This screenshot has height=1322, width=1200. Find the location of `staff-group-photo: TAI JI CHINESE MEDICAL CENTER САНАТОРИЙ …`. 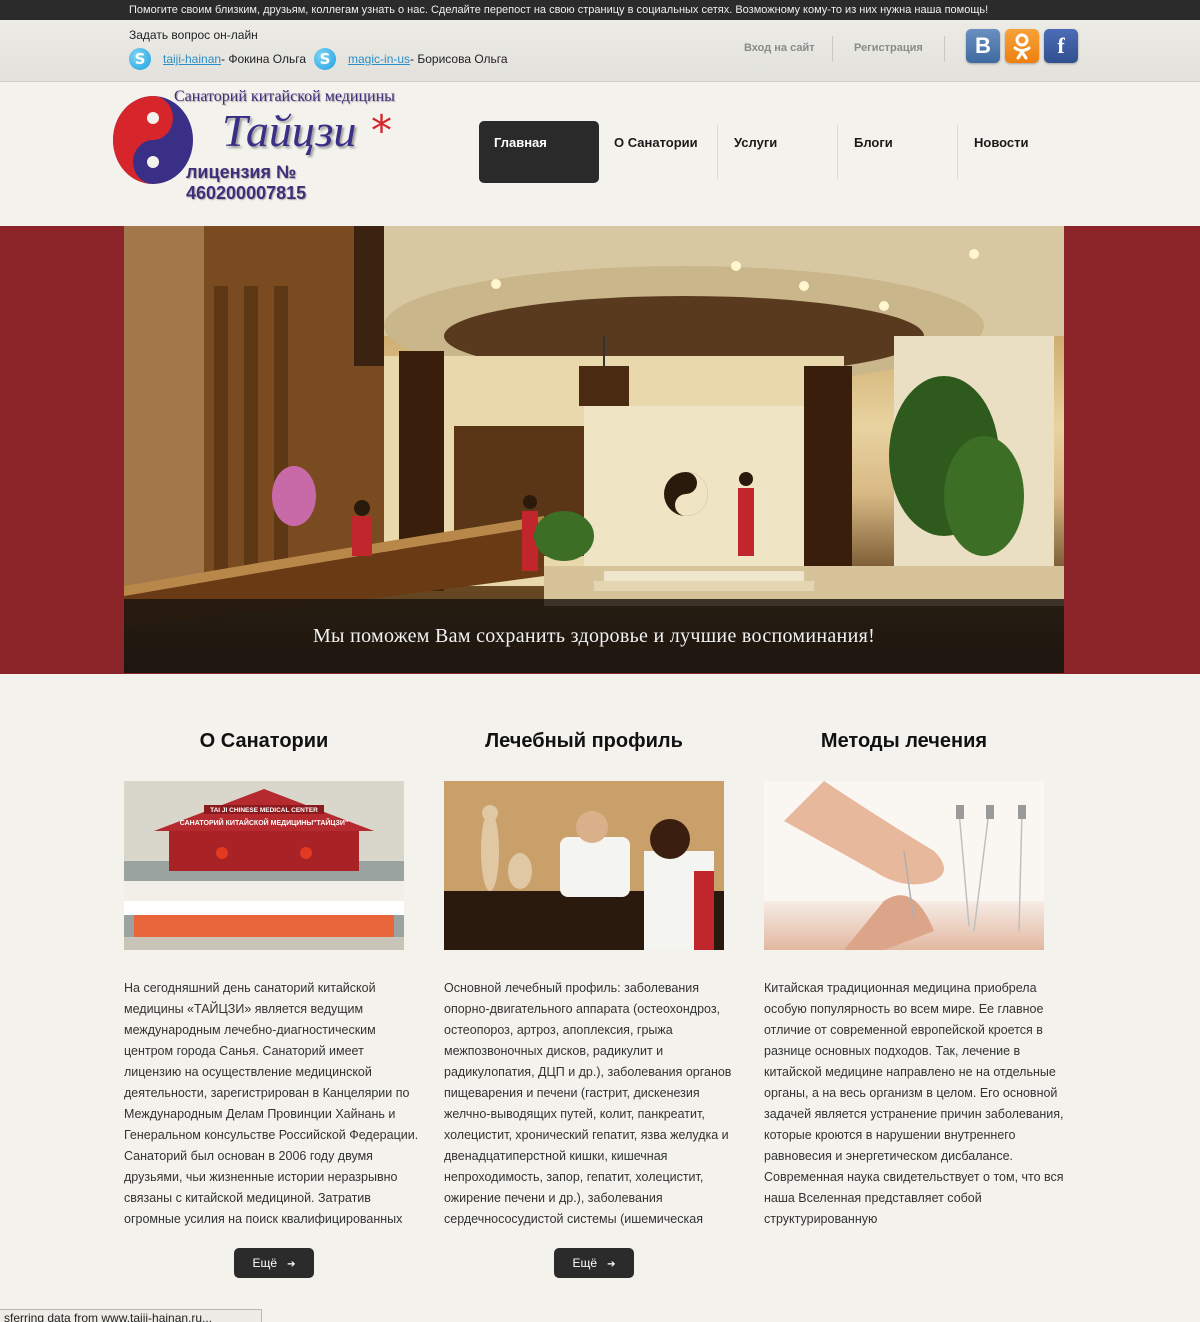

staff-group-photo: TAI JI CHINESE MEDICAL CENTER САНАТОРИЙ … is located at coordinates (264, 865).